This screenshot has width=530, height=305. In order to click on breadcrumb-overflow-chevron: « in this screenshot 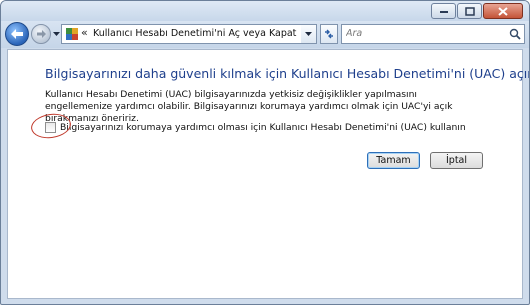, I will do `click(84, 32)`.